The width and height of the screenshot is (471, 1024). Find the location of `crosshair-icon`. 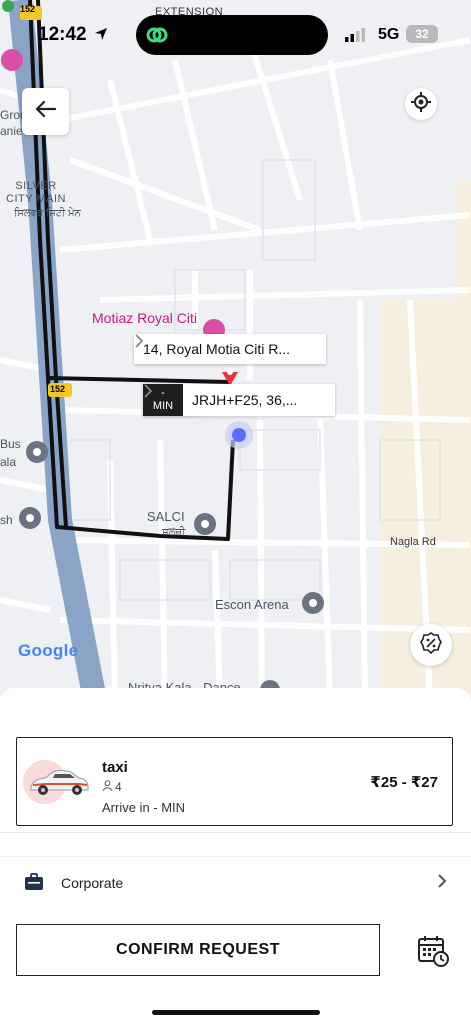

crosshair-icon is located at coordinates (421, 104).